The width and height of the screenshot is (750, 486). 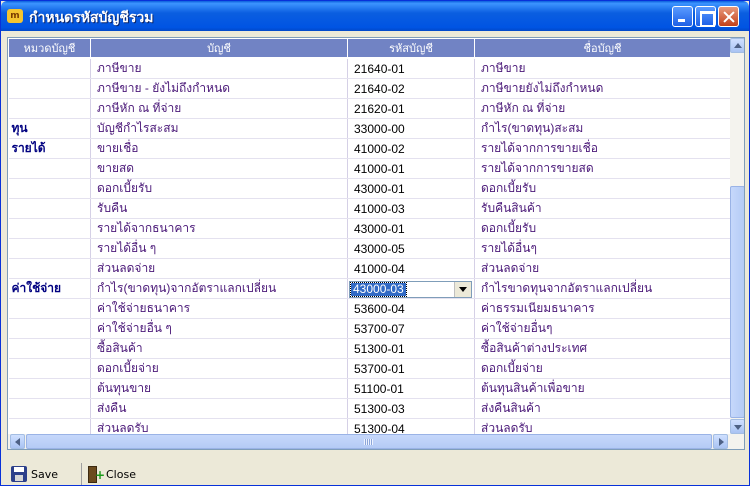 I want to click on table-row: รายได้จากธนาคาร 43000-01 ดอกเบี้ยรับ, so click(x=369, y=228).